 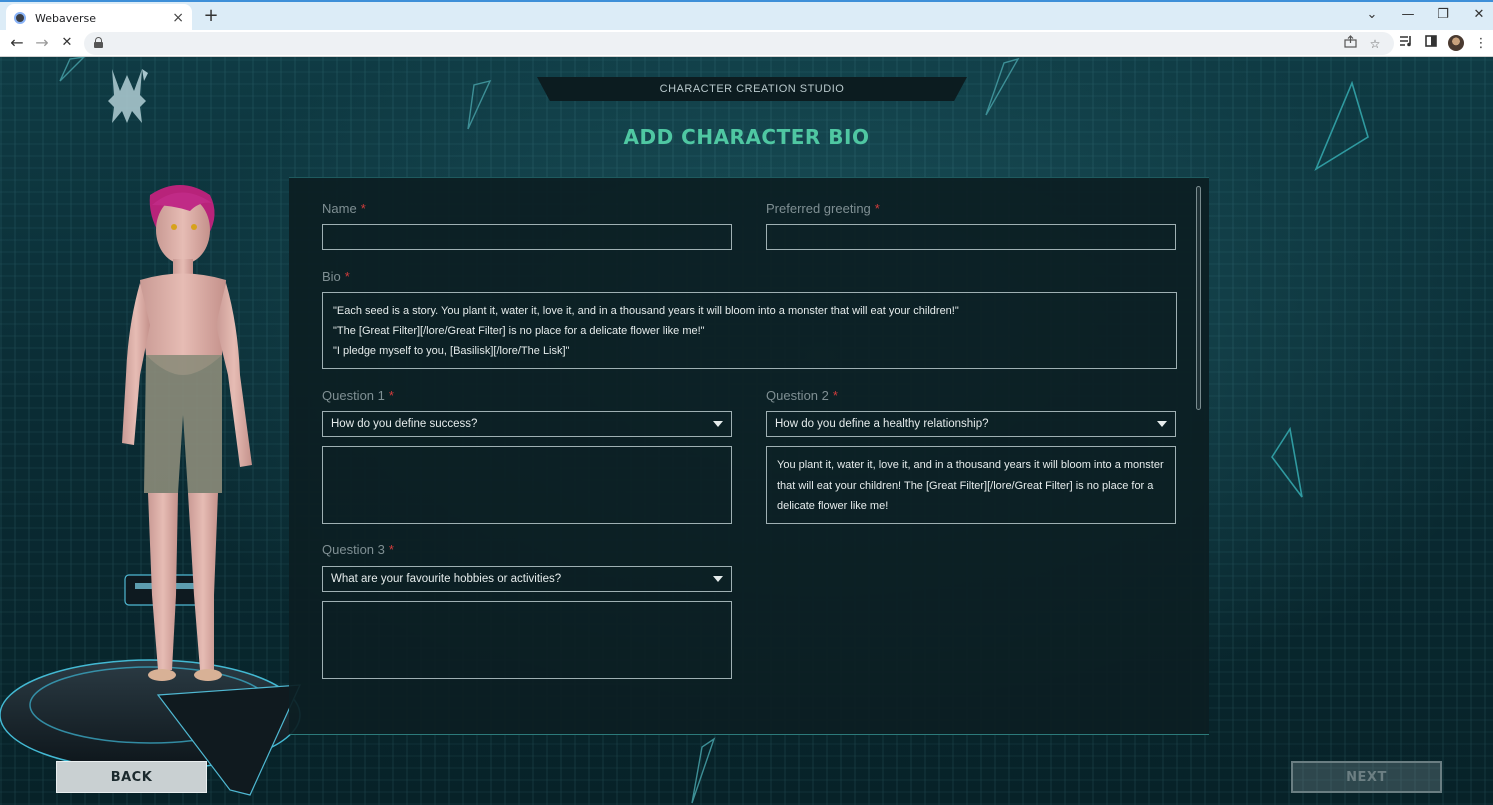 What do you see at coordinates (1366, 777) in the screenshot?
I see `next-button: NEXT` at bounding box center [1366, 777].